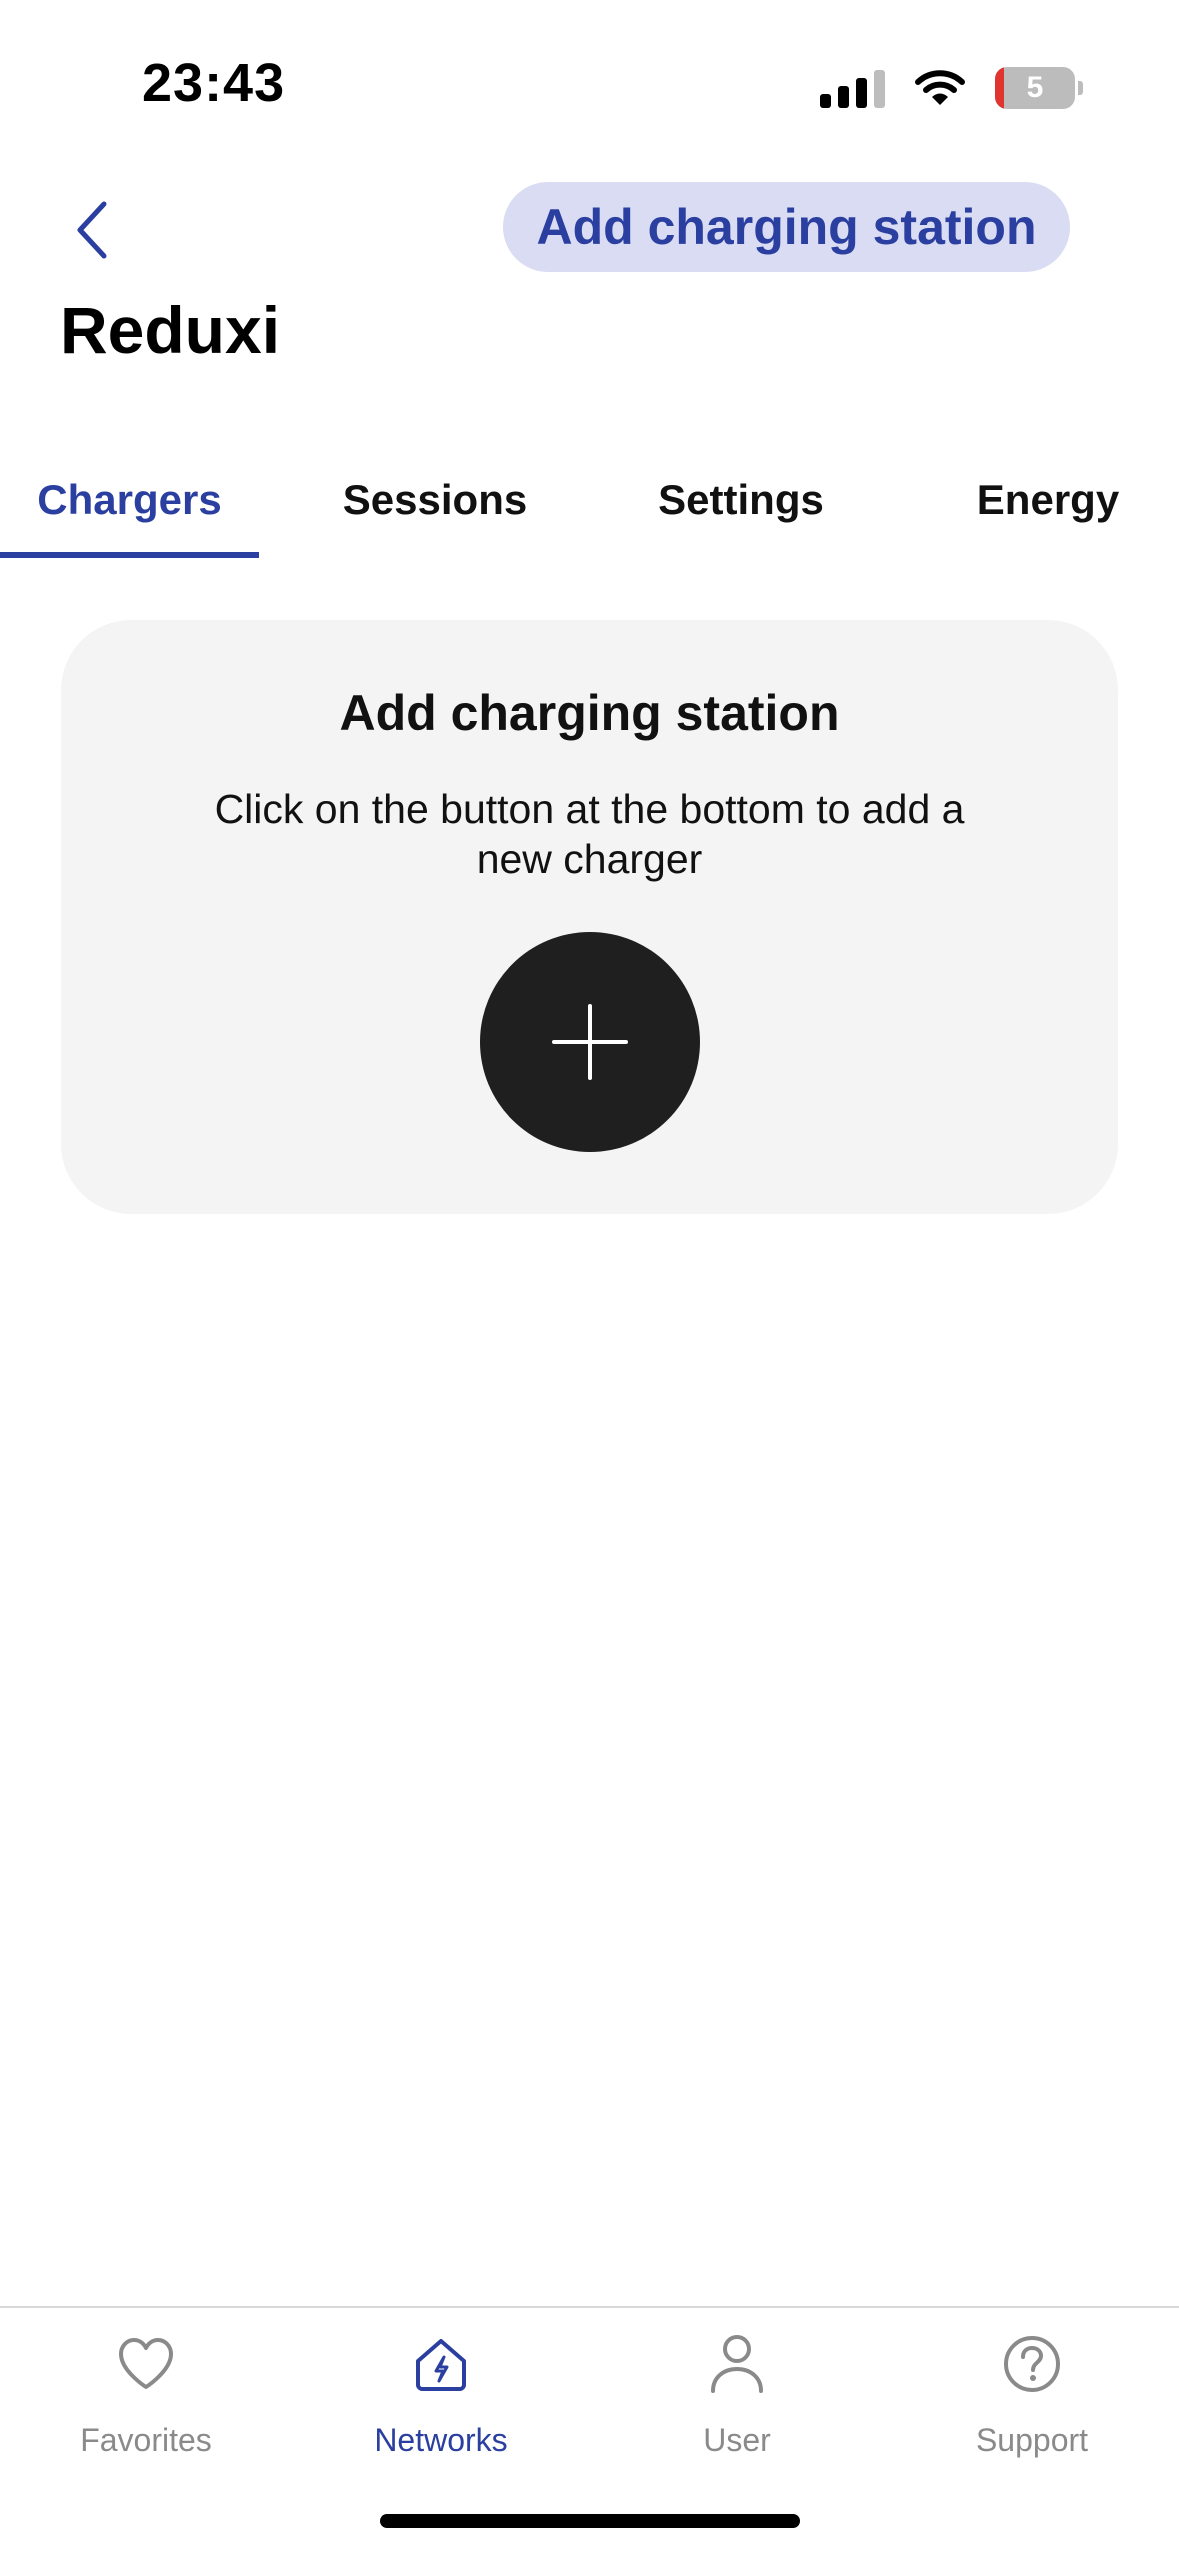 The height and width of the screenshot is (2556, 1179). Describe the element at coordinates (589, 500) in the screenshot. I see `tab-bar: Chargers Sessions Settings Energy` at that location.